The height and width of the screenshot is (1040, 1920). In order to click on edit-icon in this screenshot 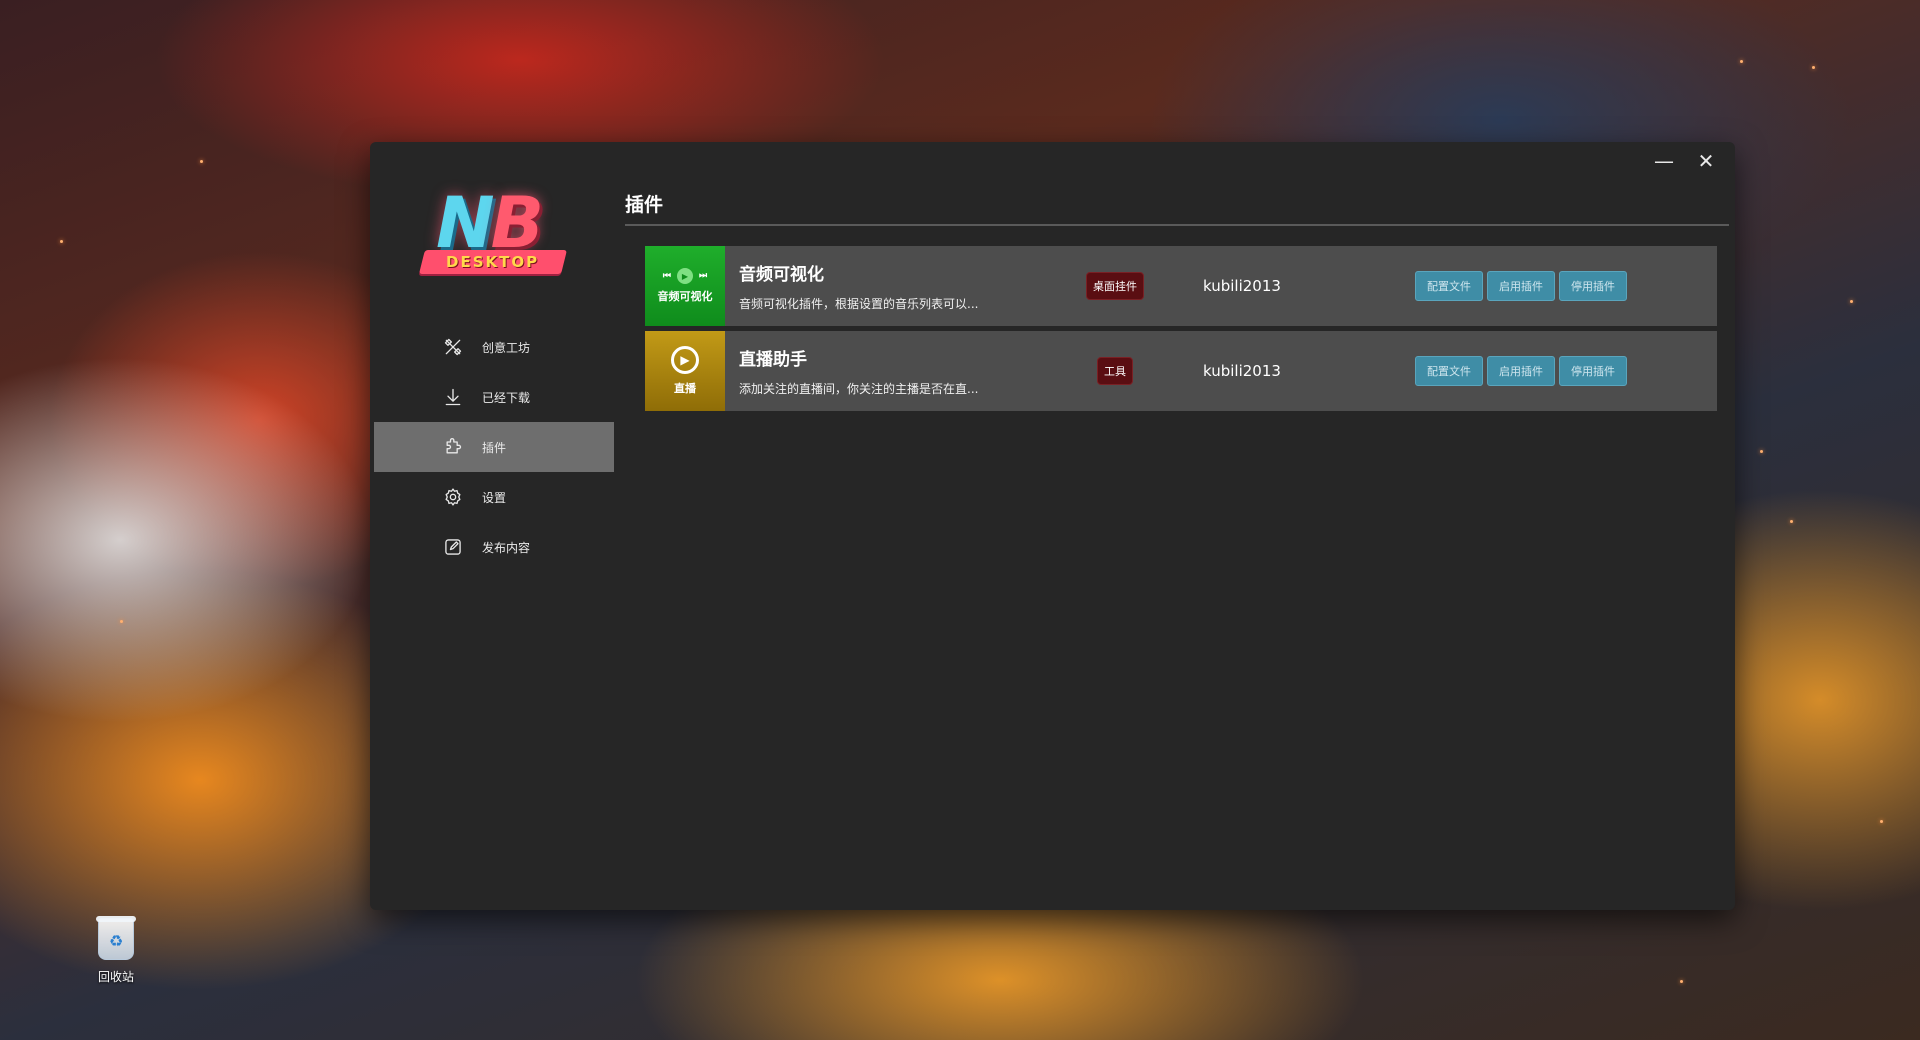, I will do `click(453, 547)`.